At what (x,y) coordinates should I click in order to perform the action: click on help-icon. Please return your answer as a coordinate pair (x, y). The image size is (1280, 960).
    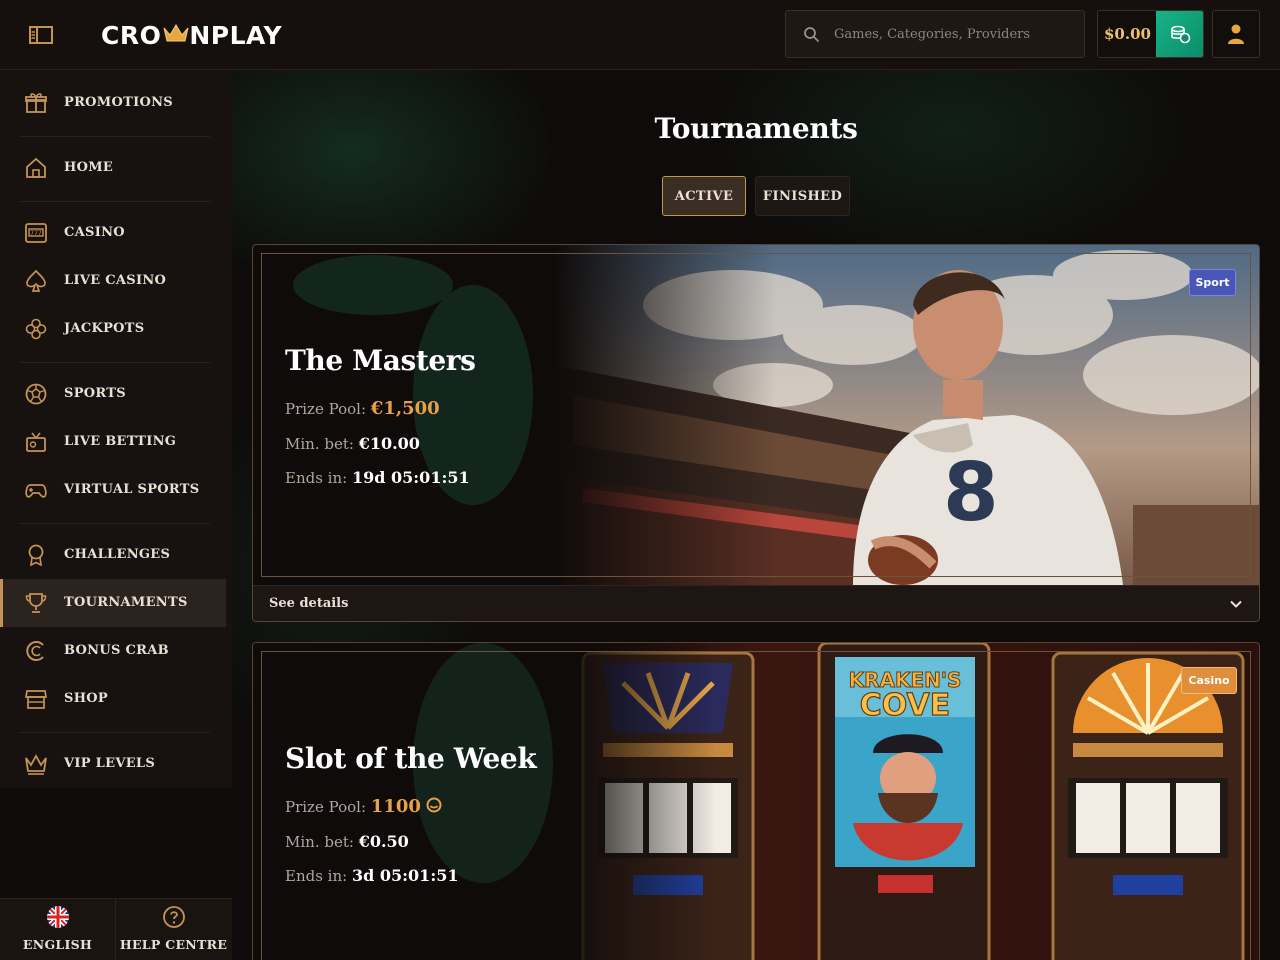
    Looking at the image, I should click on (173, 917).